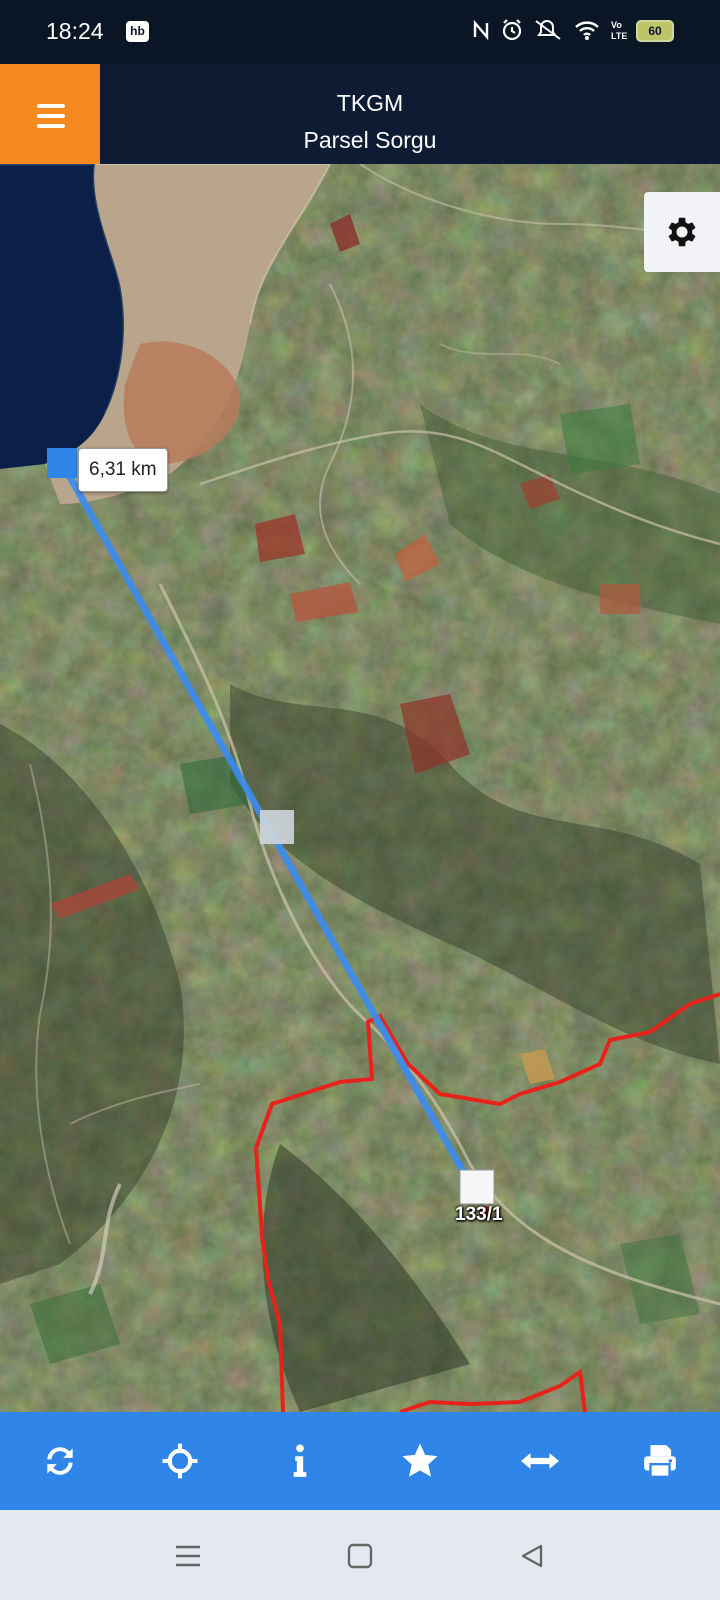 The width and height of the screenshot is (720, 1600). I want to click on system-nav-bar, so click(360, 1555).